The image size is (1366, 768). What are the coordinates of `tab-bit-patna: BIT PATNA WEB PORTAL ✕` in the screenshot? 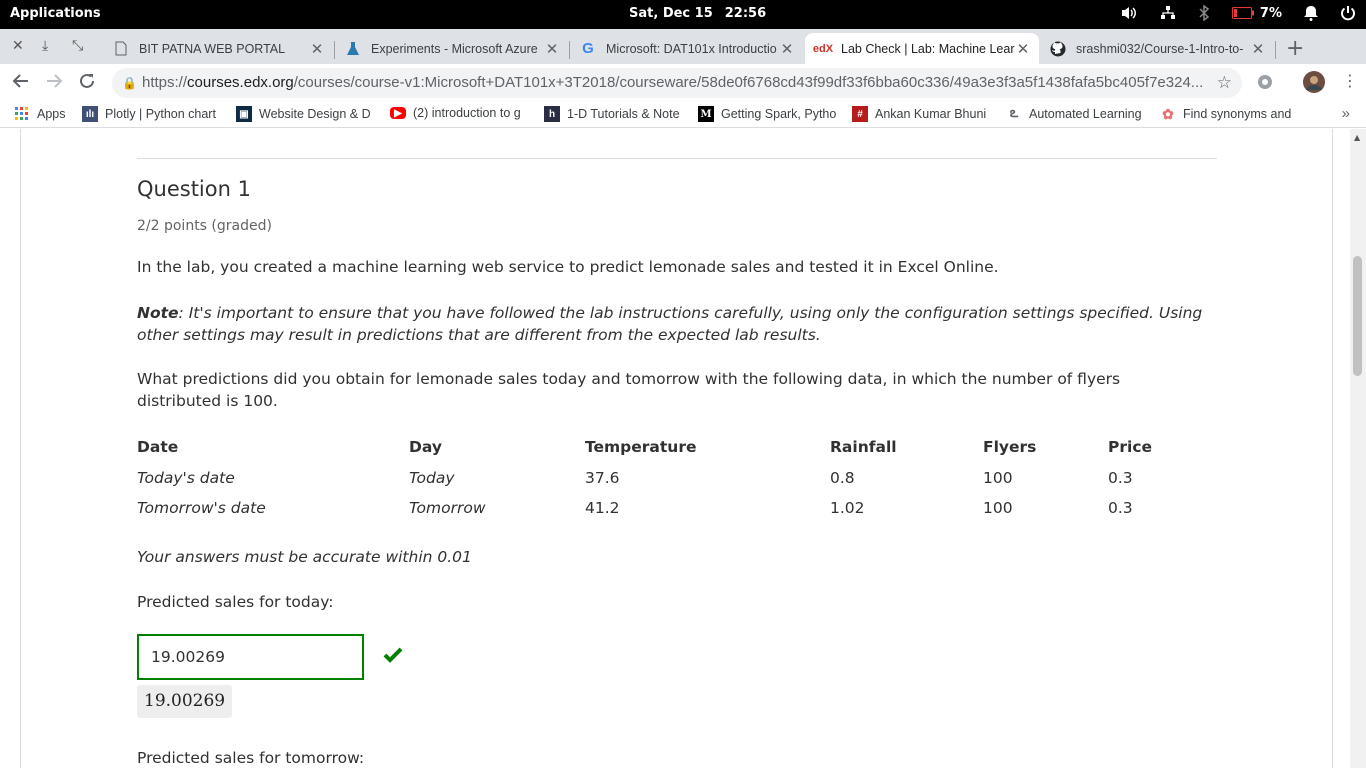 It's located at (218, 48).